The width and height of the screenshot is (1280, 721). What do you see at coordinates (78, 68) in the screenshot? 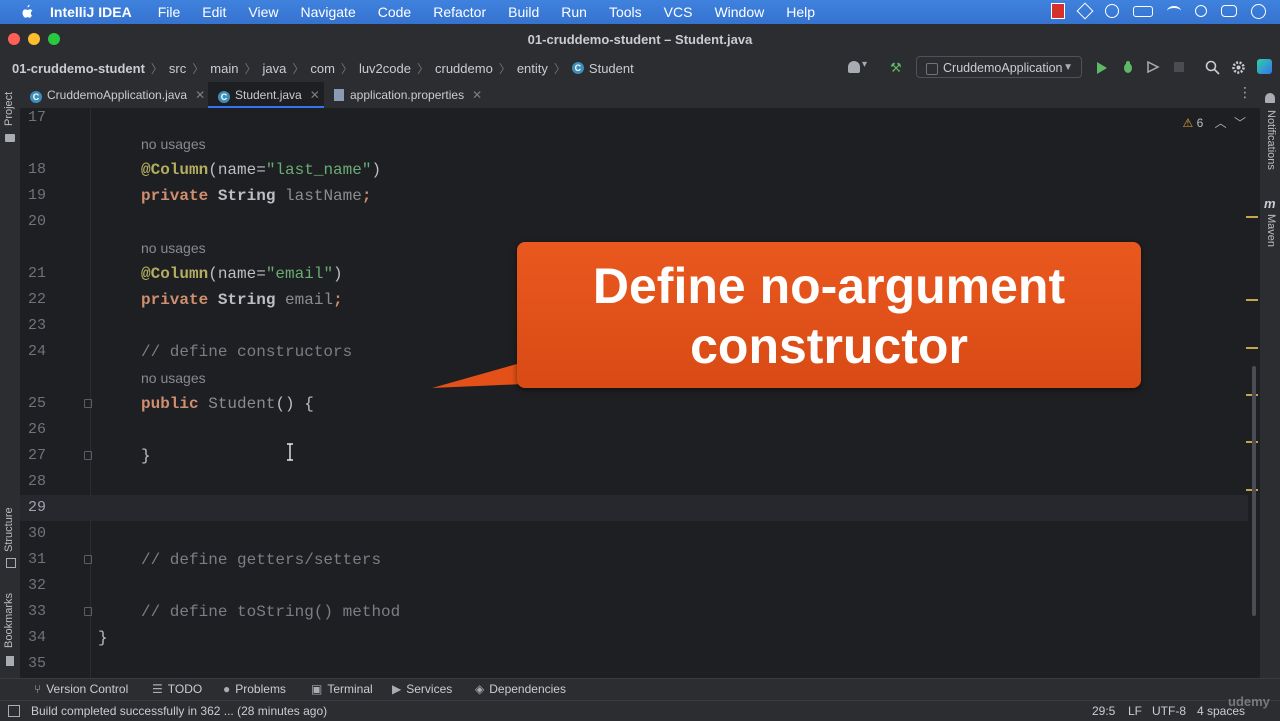
I see `breadcrumb-project: 01-cruddemo-student` at bounding box center [78, 68].